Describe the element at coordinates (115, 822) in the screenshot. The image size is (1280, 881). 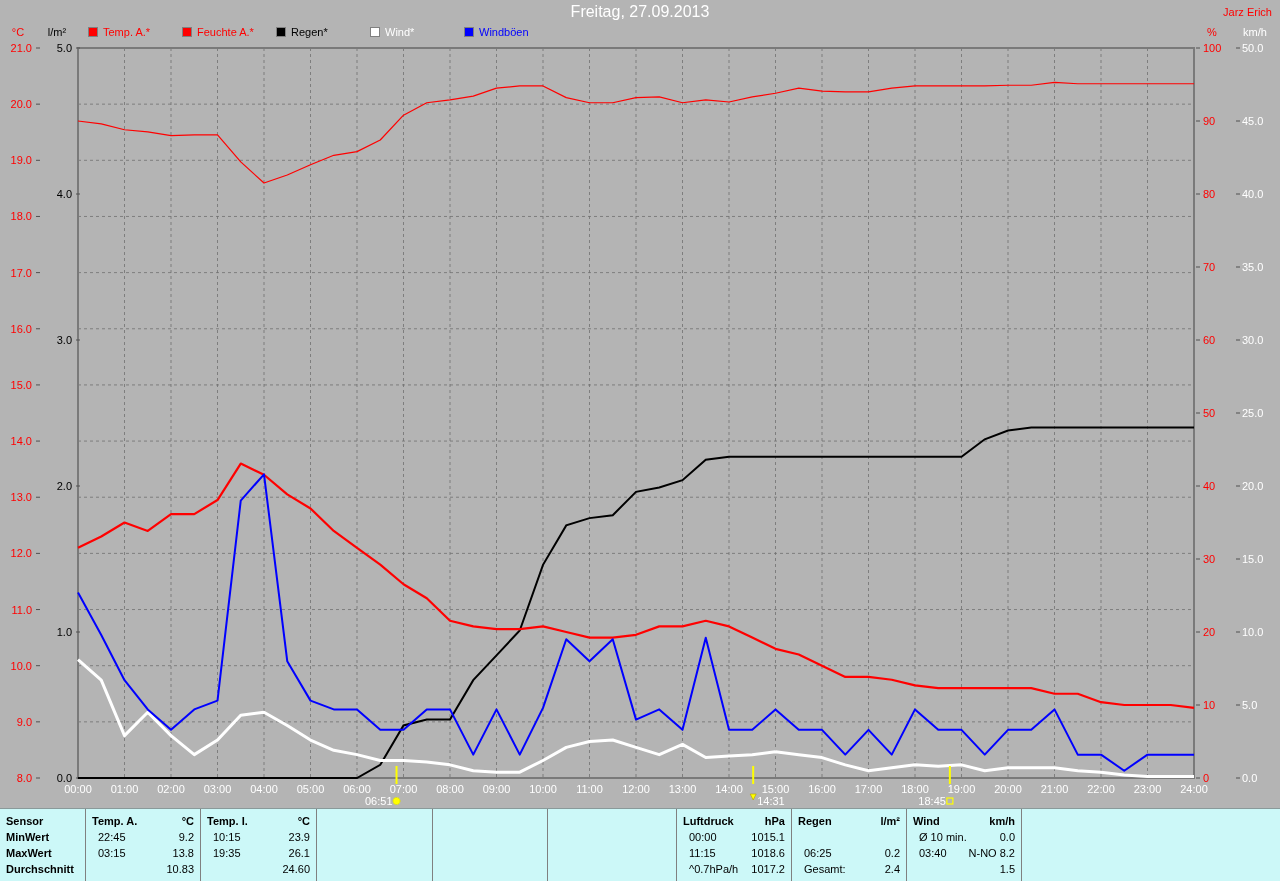
I see `column-header: Temp. A.` at that location.